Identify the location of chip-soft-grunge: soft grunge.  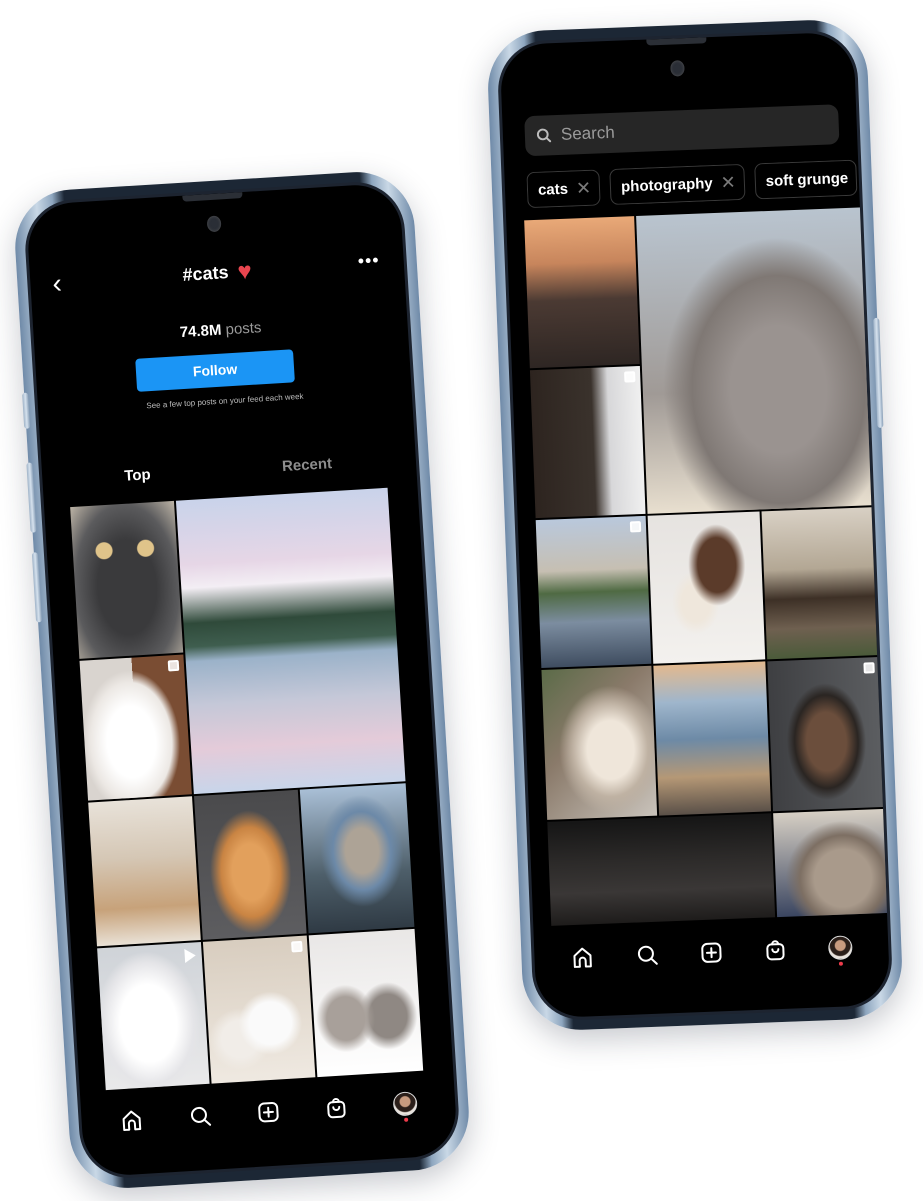
(806, 179).